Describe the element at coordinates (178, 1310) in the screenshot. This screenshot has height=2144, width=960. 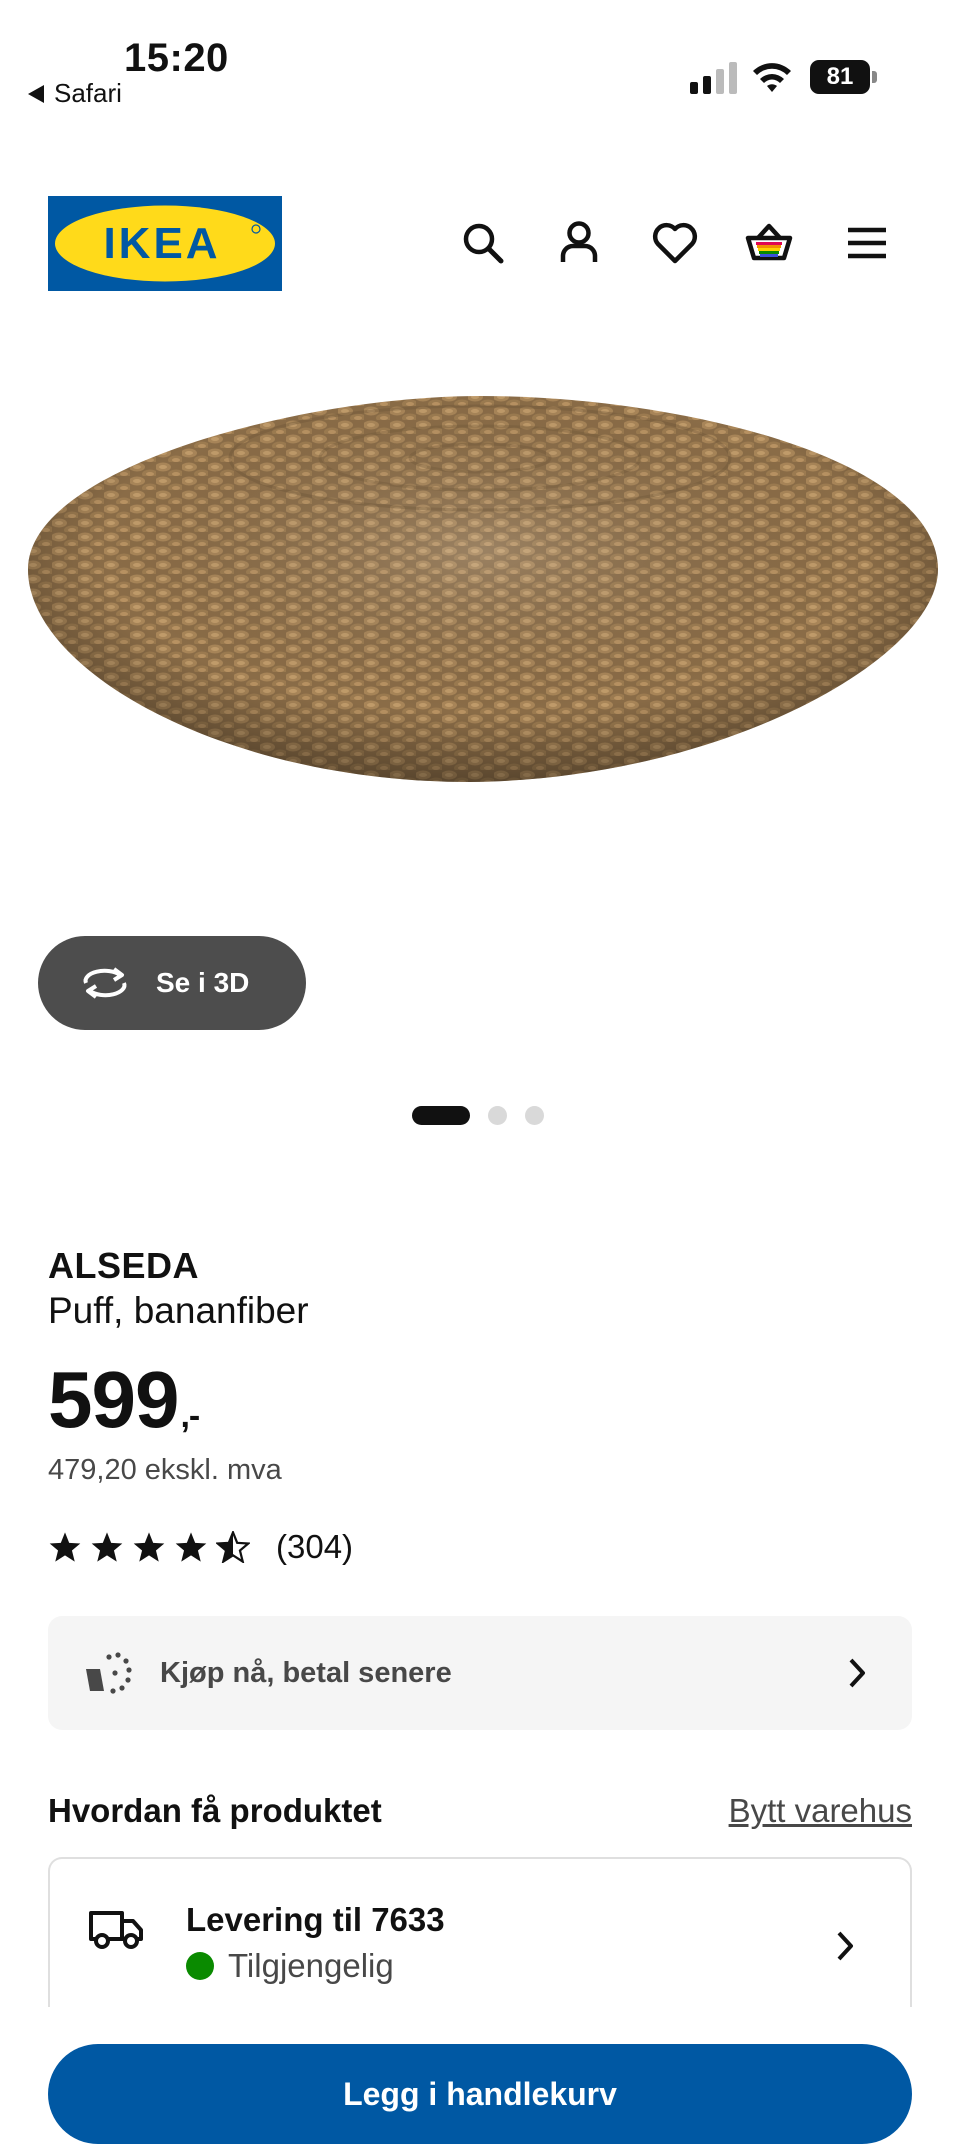
I see `product-description: Puff, bananfiber` at that location.